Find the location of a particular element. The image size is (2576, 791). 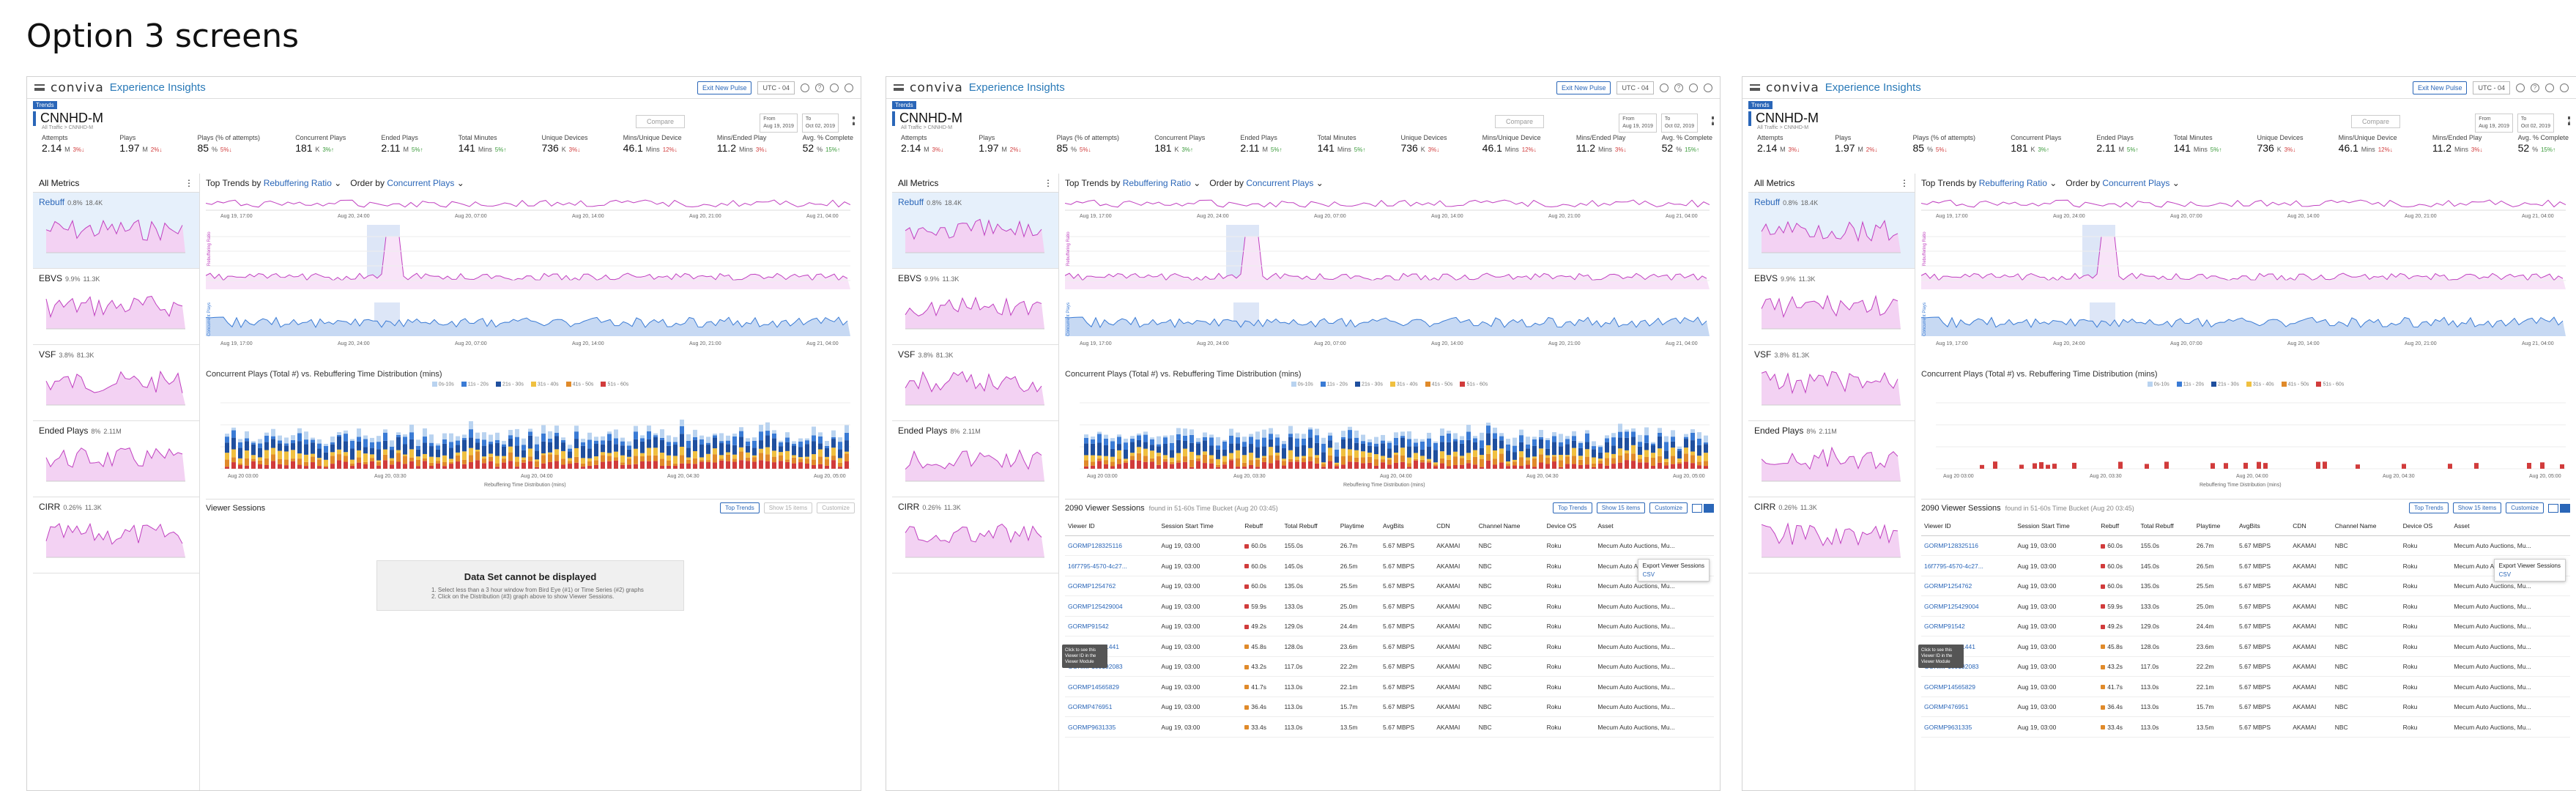

legend-item: 21s - 30s is located at coordinates (2225, 384).